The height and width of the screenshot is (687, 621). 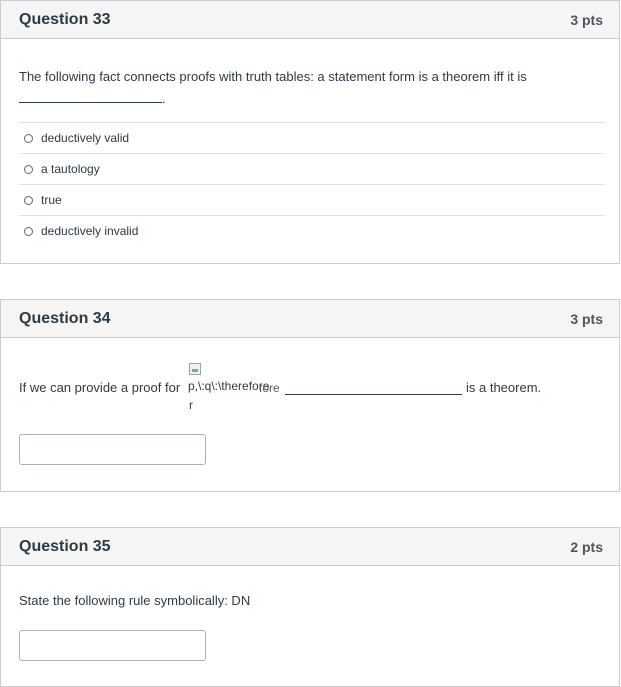 What do you see at coordinates (310, 20) in the screenshot?
I see `question-33-header: Question 33 3 pts` at bounding box center [310, 20].